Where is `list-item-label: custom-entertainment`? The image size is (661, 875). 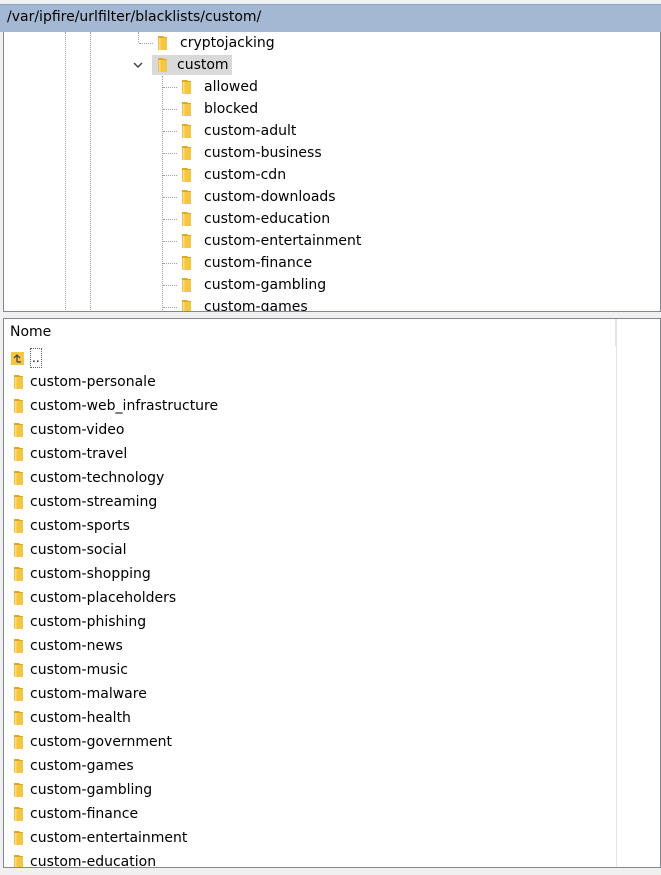 list-item-label: custom-entertainment is located at coordinates (109, 838).